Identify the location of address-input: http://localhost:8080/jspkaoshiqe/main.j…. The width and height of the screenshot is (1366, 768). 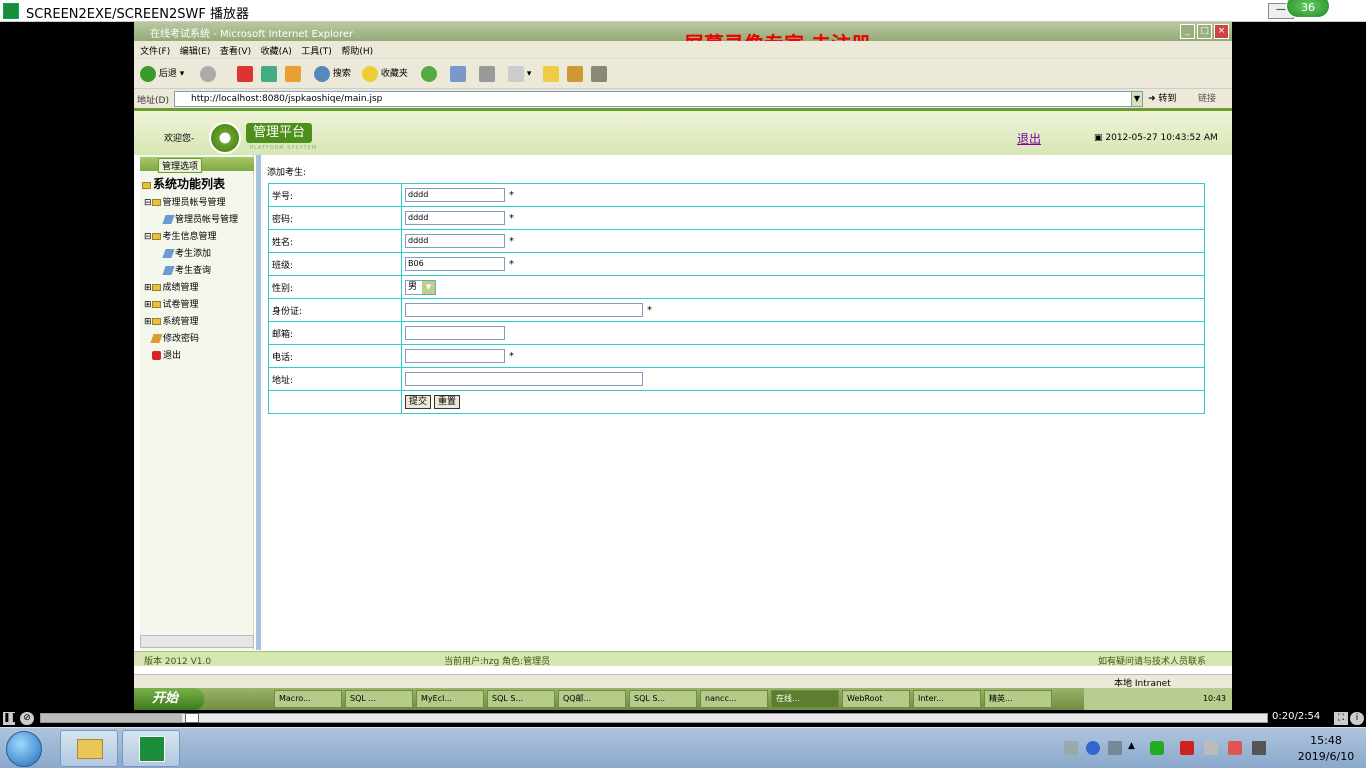
(658, 99).